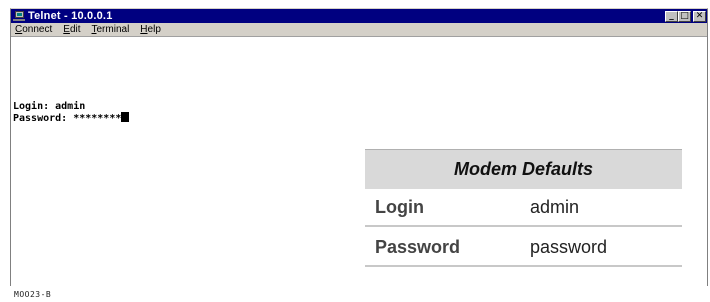 Image resolution: width=710 pixels, height=302 pixels. Describe the element at coordinates (149, 29) in the screenshot. I see `menu-help: Help` at that location.